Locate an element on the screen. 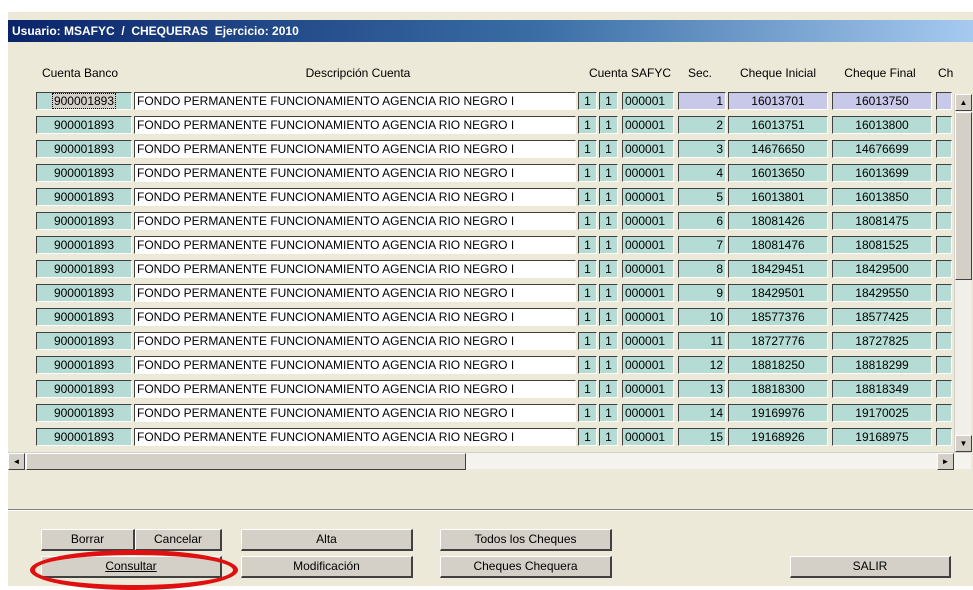 This screenshot has width=973, height=590. cell-sec: 11 is located at coordinates (702, 341).